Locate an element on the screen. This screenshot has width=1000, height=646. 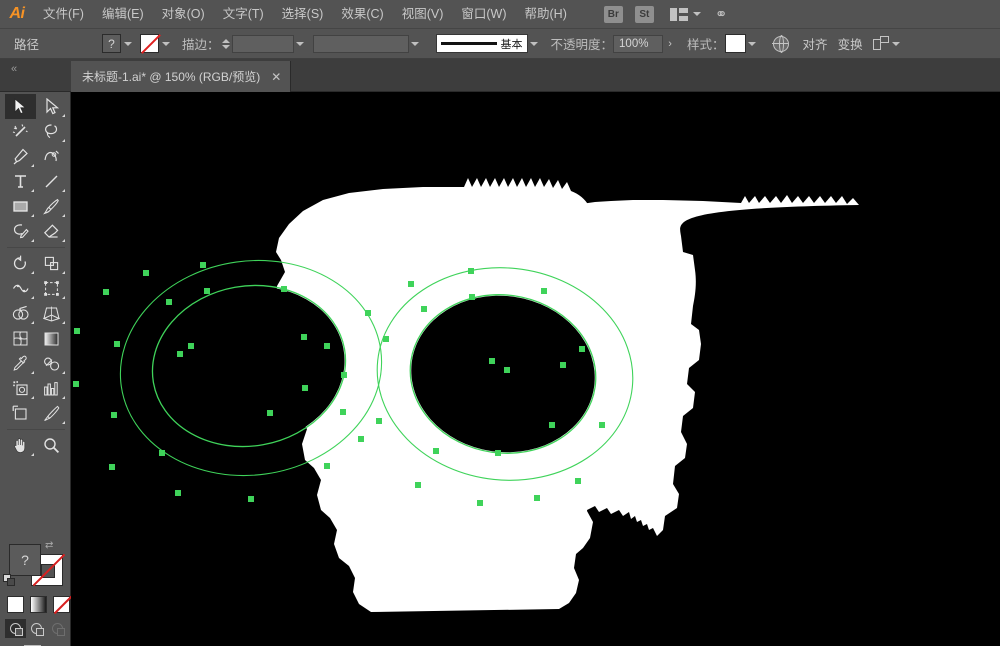
stock-icon: St is located at coordinates (644, 14).